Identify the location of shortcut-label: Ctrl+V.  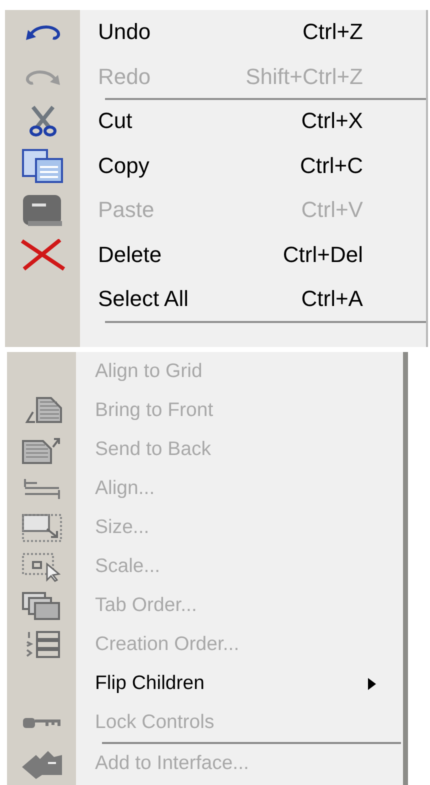
(332, 210).